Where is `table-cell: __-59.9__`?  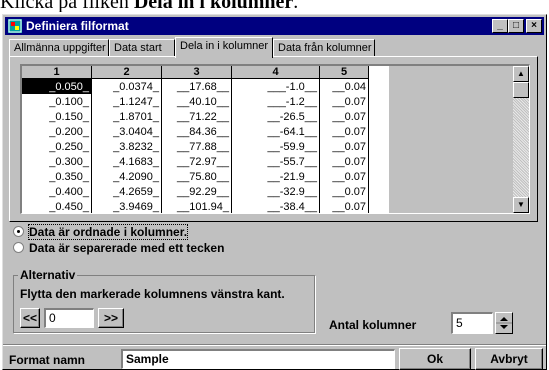
table-cell: __-59.9__ is located at coordinates (275, 146).